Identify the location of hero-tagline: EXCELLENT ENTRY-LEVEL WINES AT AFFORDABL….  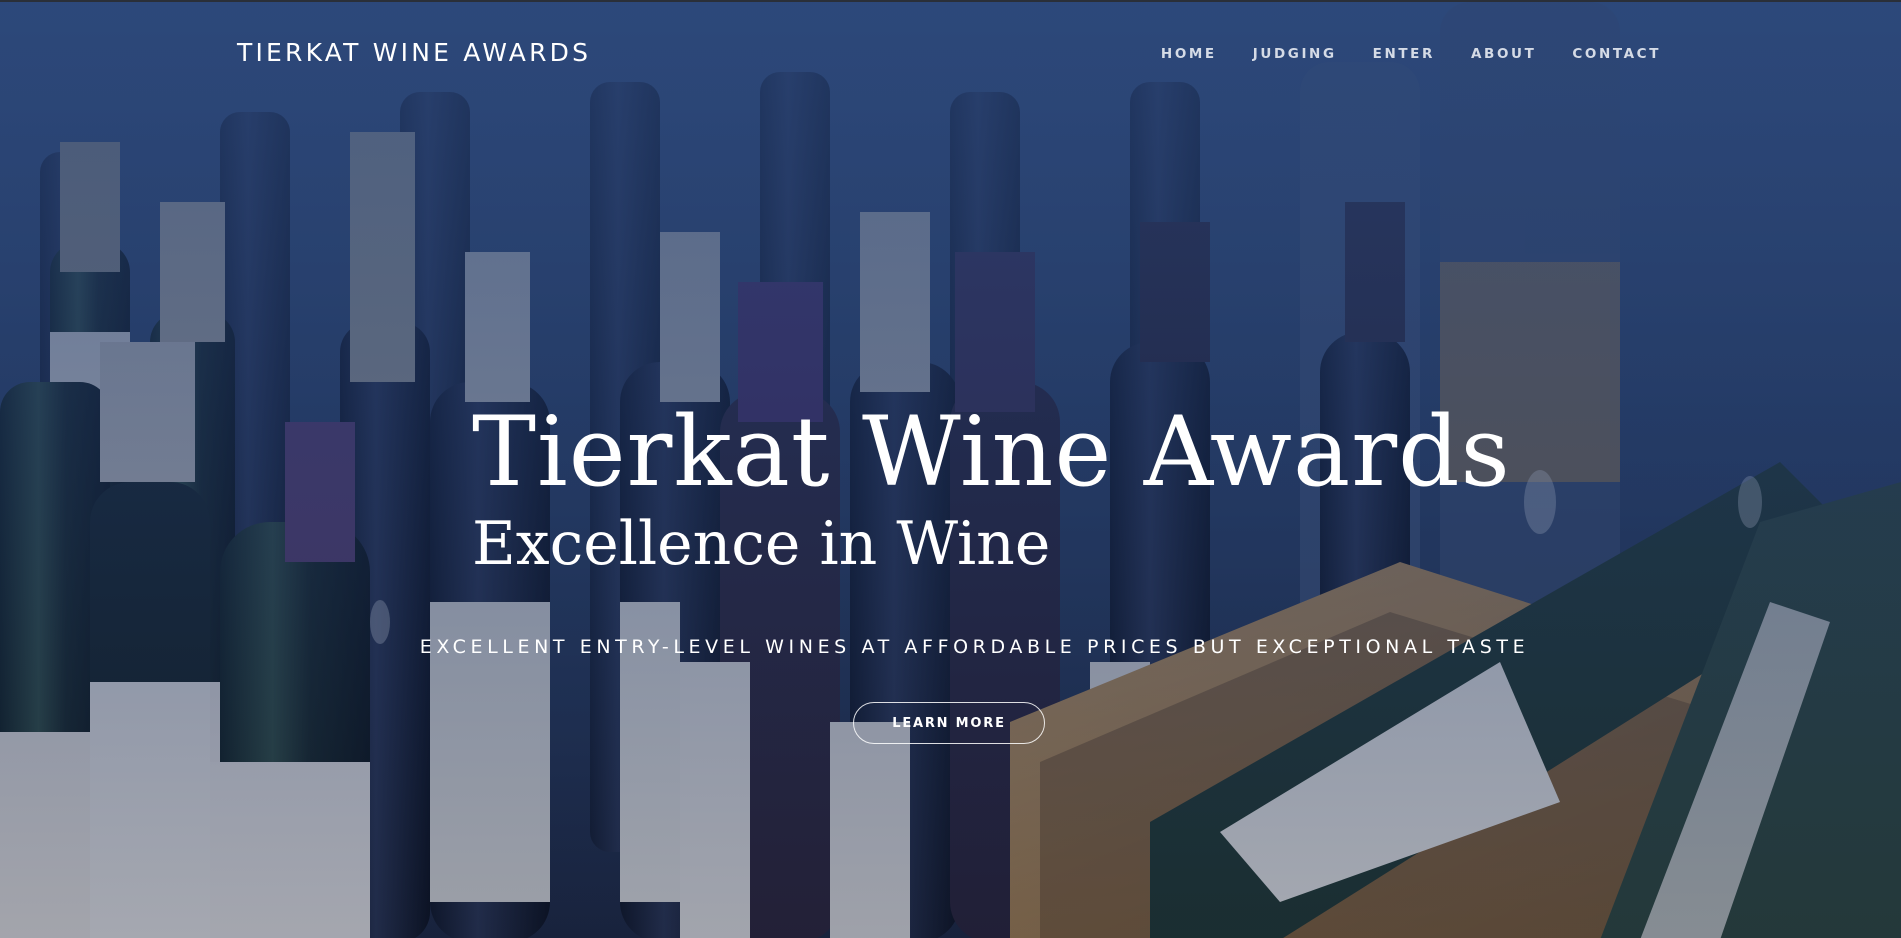
(974, 647).